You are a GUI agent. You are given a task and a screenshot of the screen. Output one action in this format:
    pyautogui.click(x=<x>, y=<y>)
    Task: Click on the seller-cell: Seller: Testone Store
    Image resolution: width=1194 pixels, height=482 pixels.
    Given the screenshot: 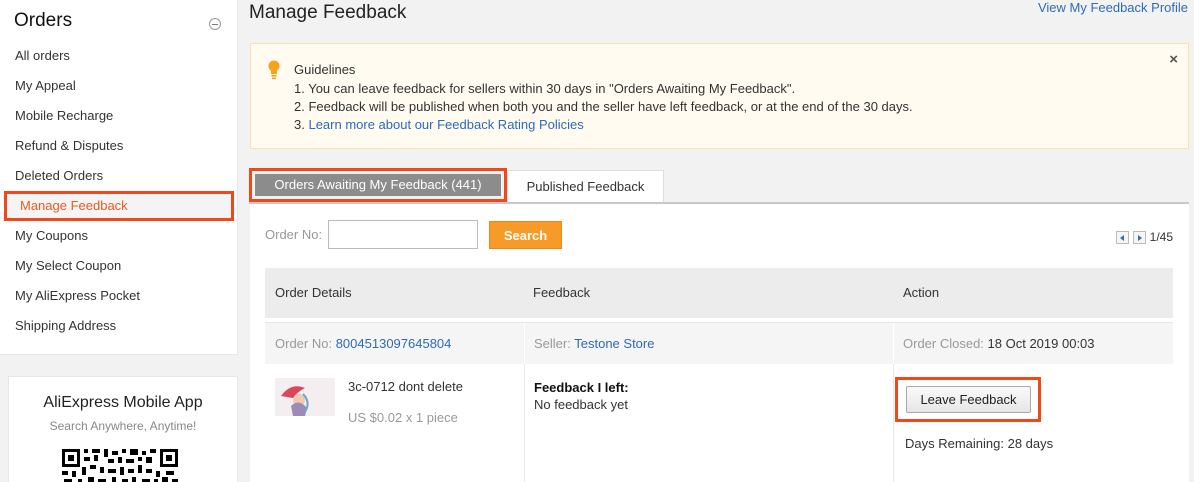 What is the action you would take?
    pyautogui.click(x=594, y=344)
    